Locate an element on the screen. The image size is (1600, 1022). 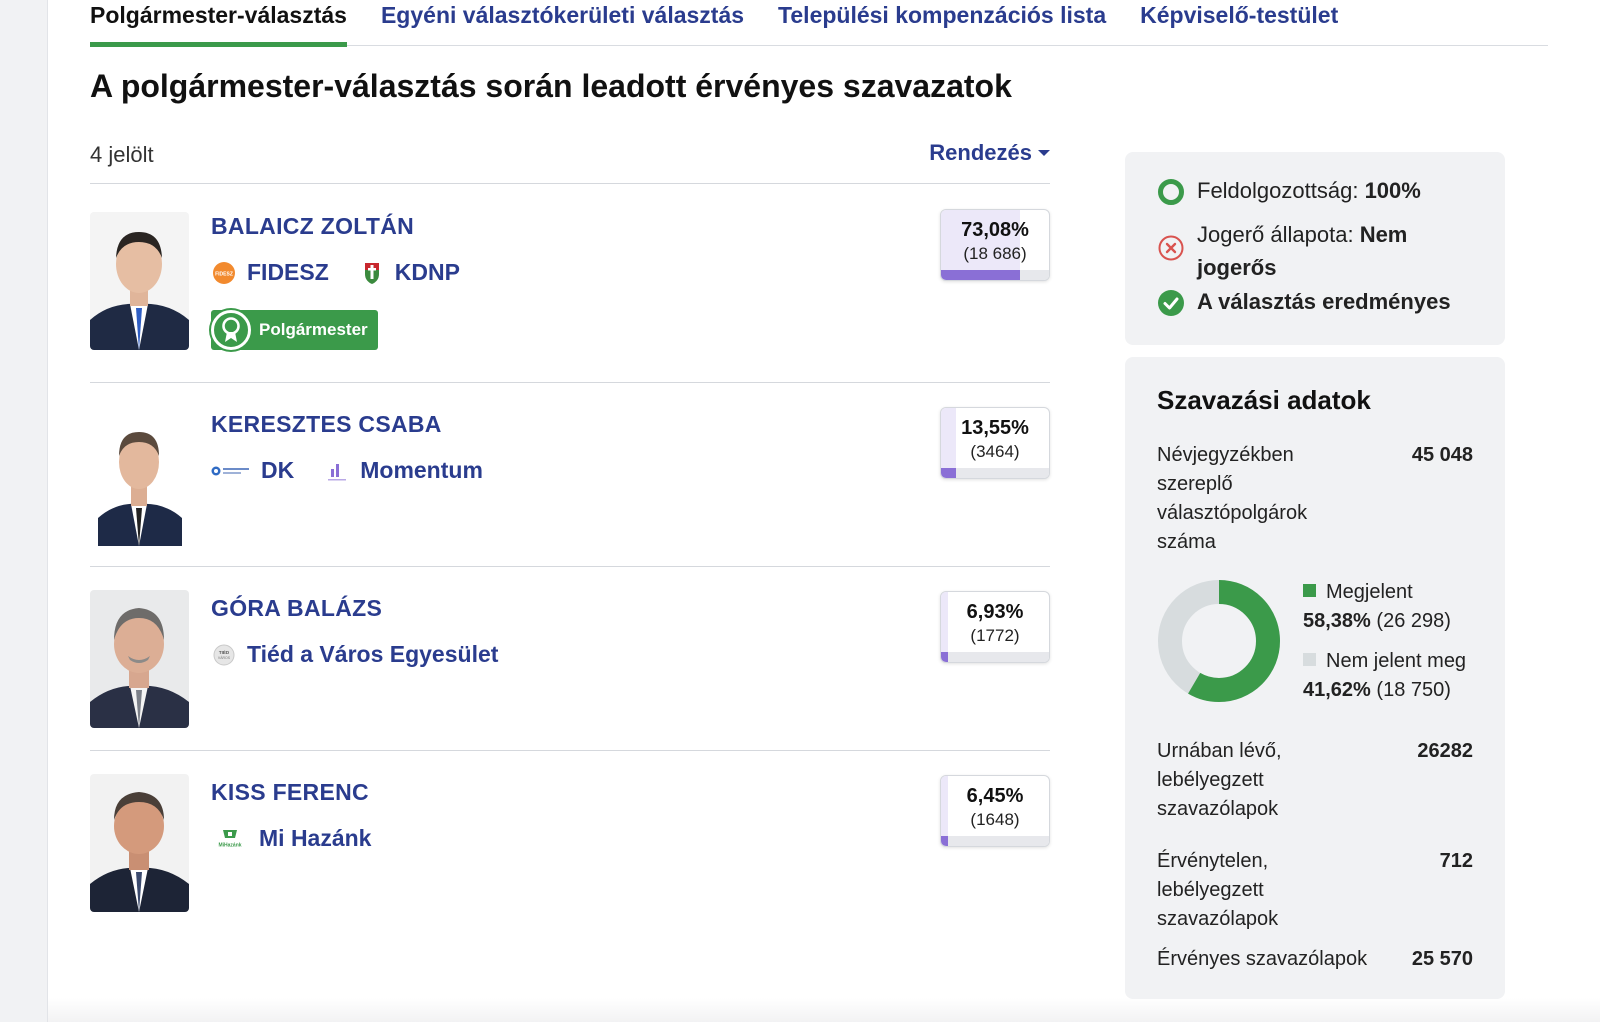
party-mi-hazank: MiHazánk Mi Hazánk is located at coordinates (291, 838).